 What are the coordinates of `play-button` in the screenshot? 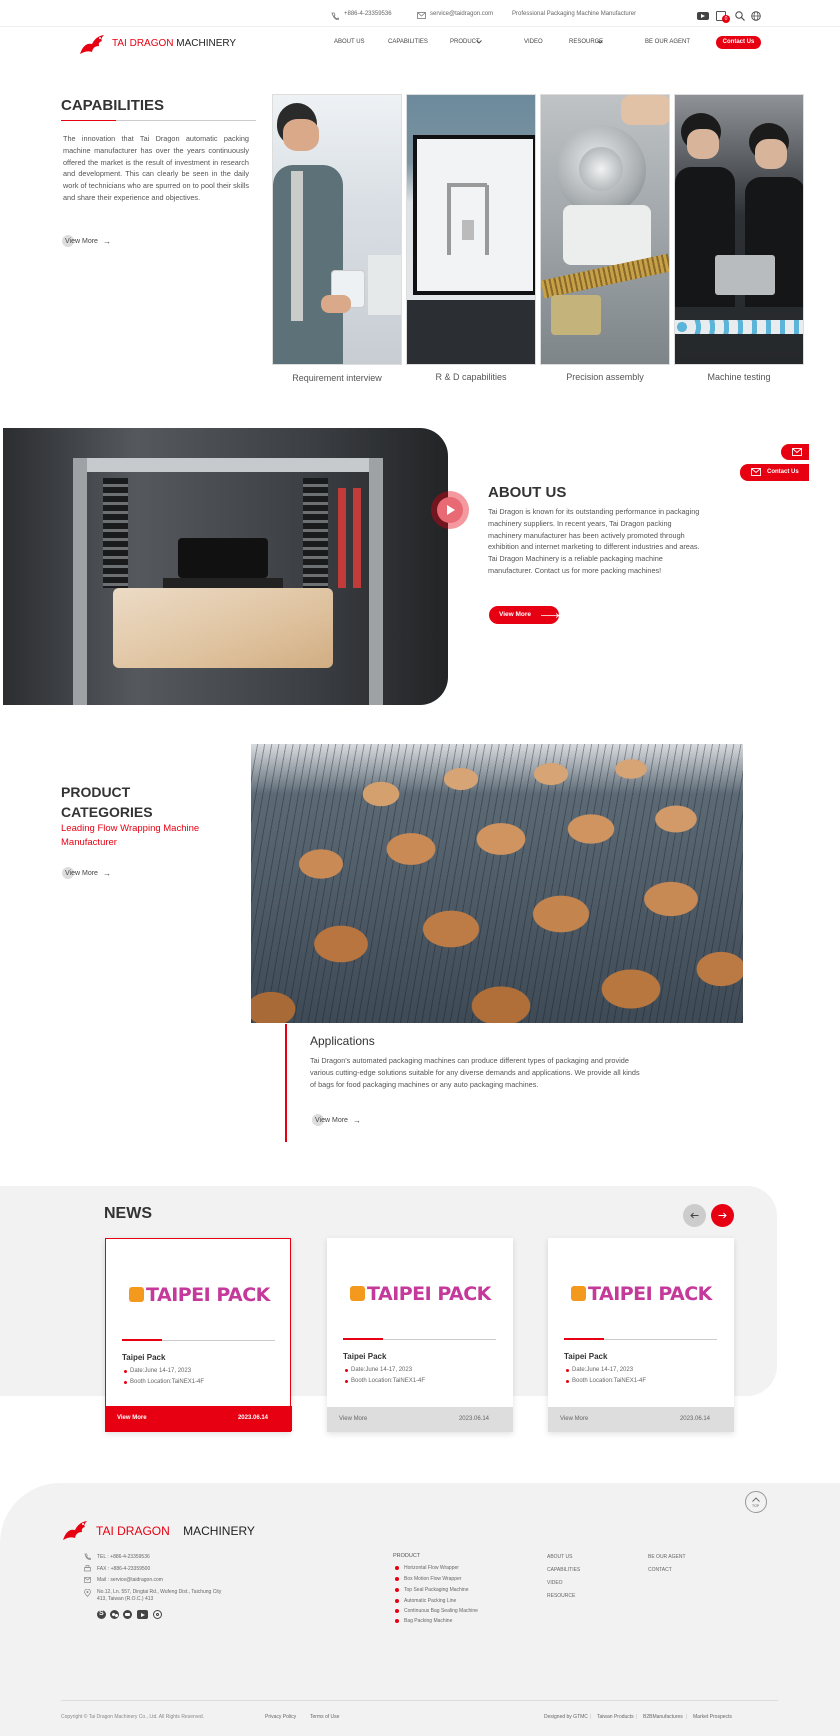 It's located at (450, 510).